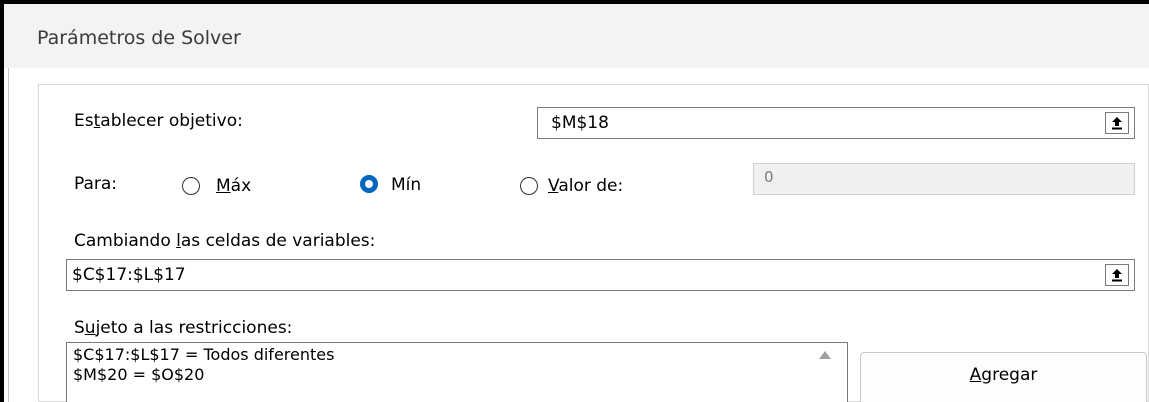 The height and width of the screenshot is (402, 1149). I want to click on dialog-edge, so click(8, 235).